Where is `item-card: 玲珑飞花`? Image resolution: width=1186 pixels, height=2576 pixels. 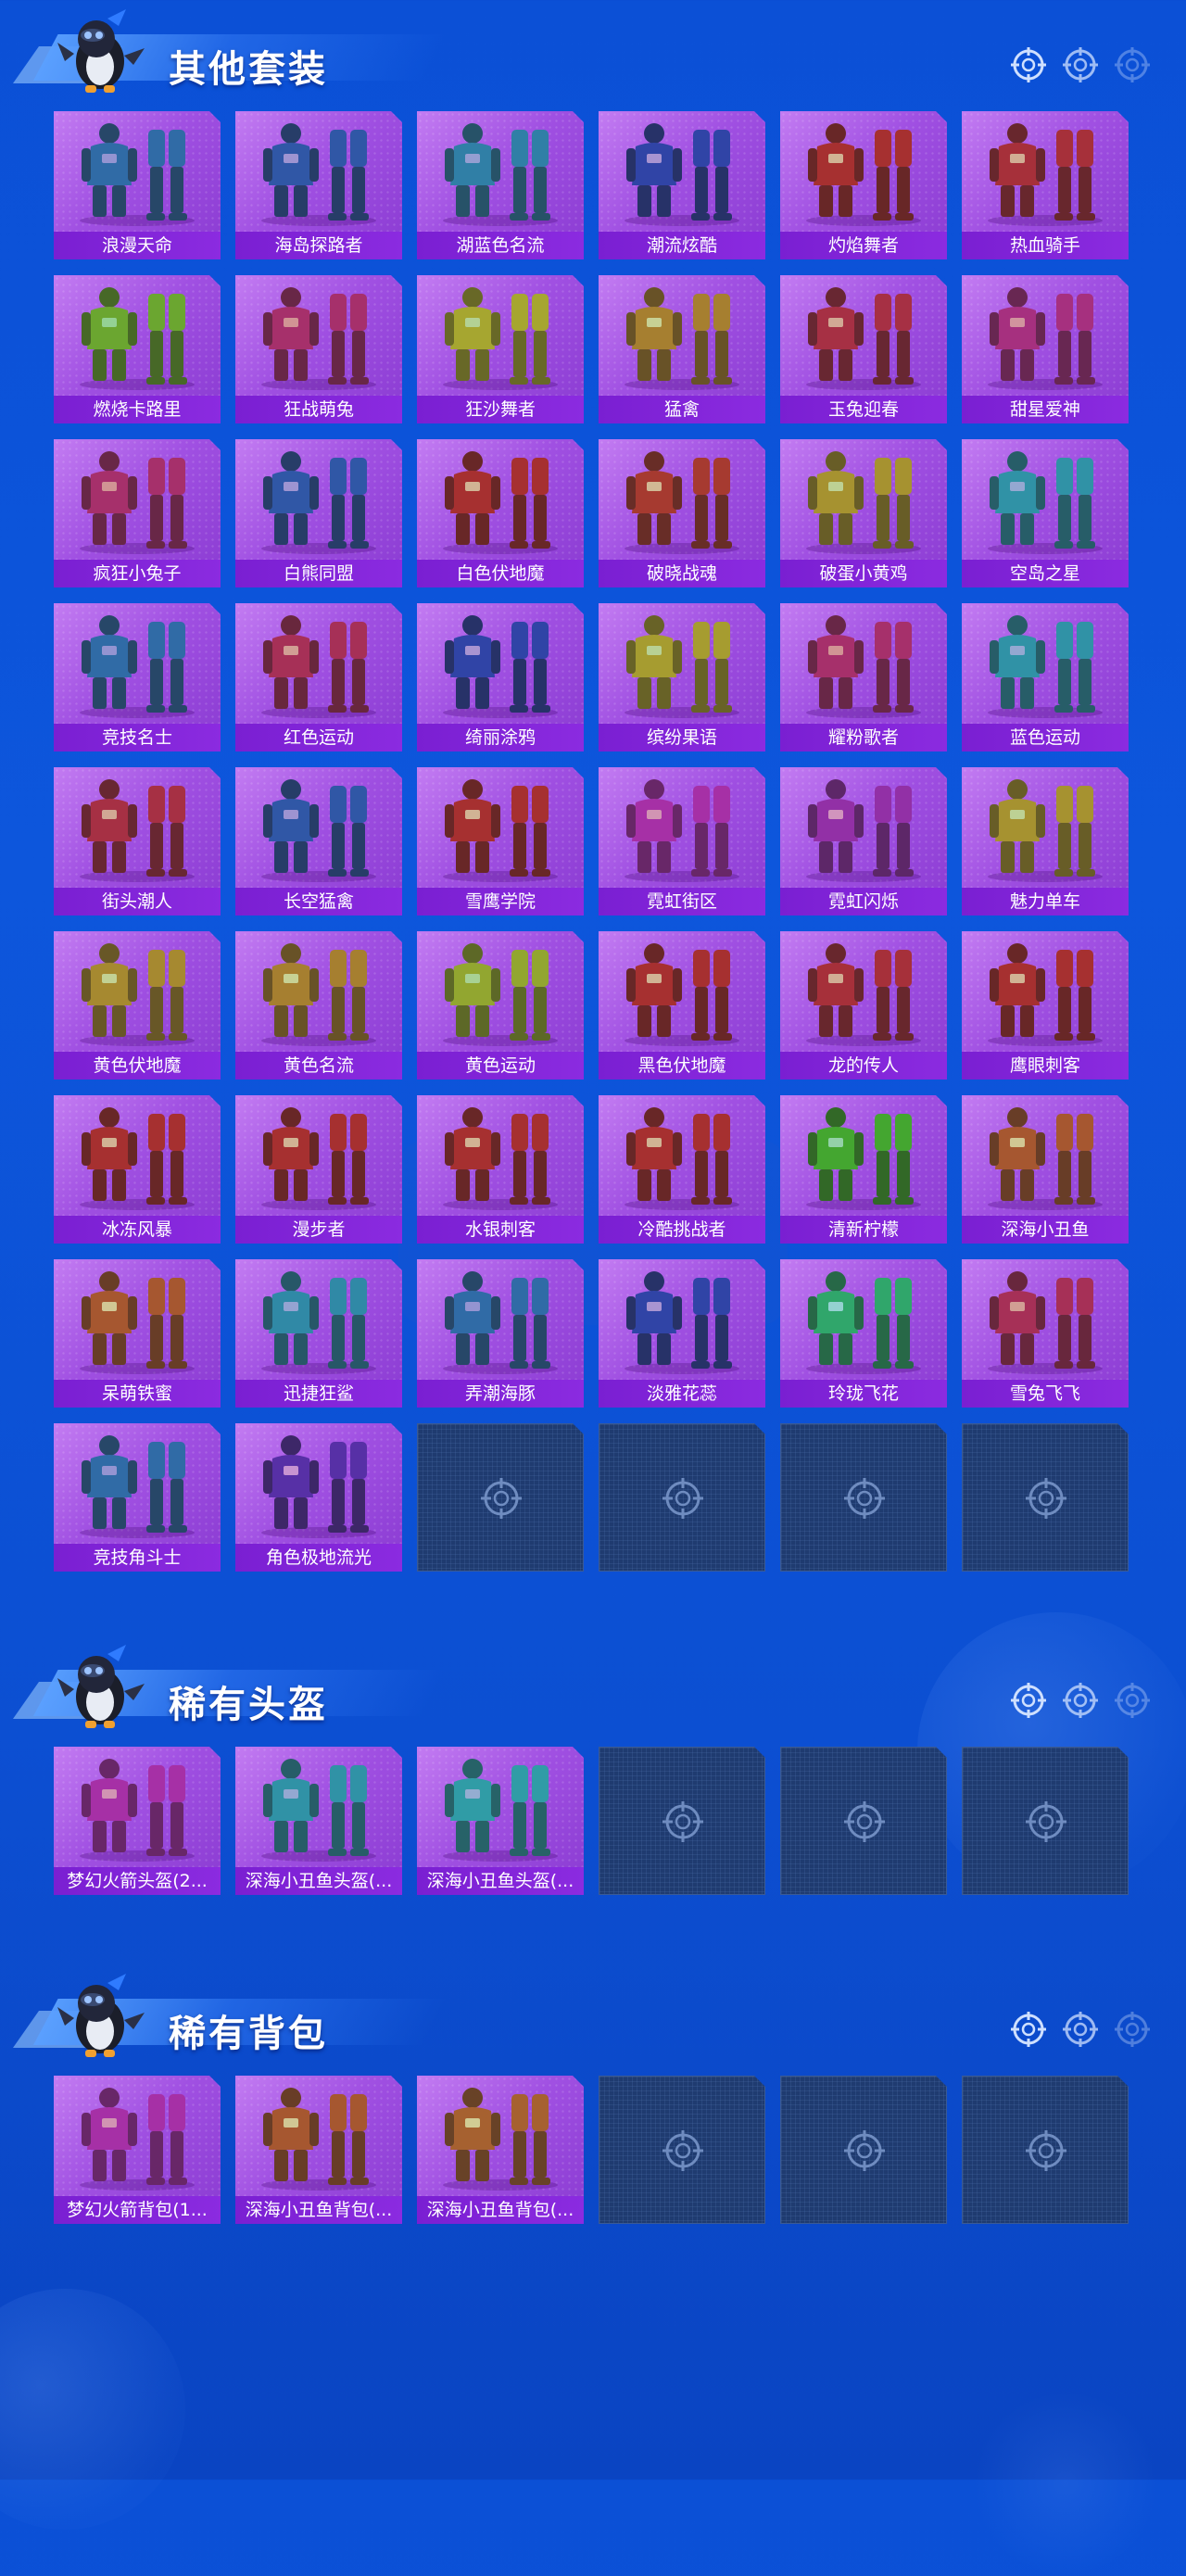
item-card: 玲珑飞花 is located at coordinates (863, 1333).